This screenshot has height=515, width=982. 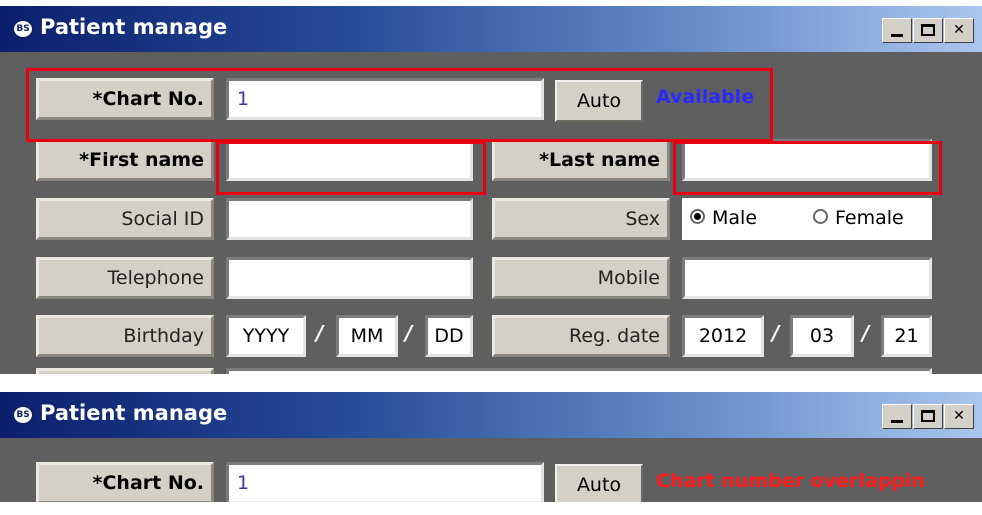 I want to click on reg-date-day-input: 21, so click(x=906, y=336).